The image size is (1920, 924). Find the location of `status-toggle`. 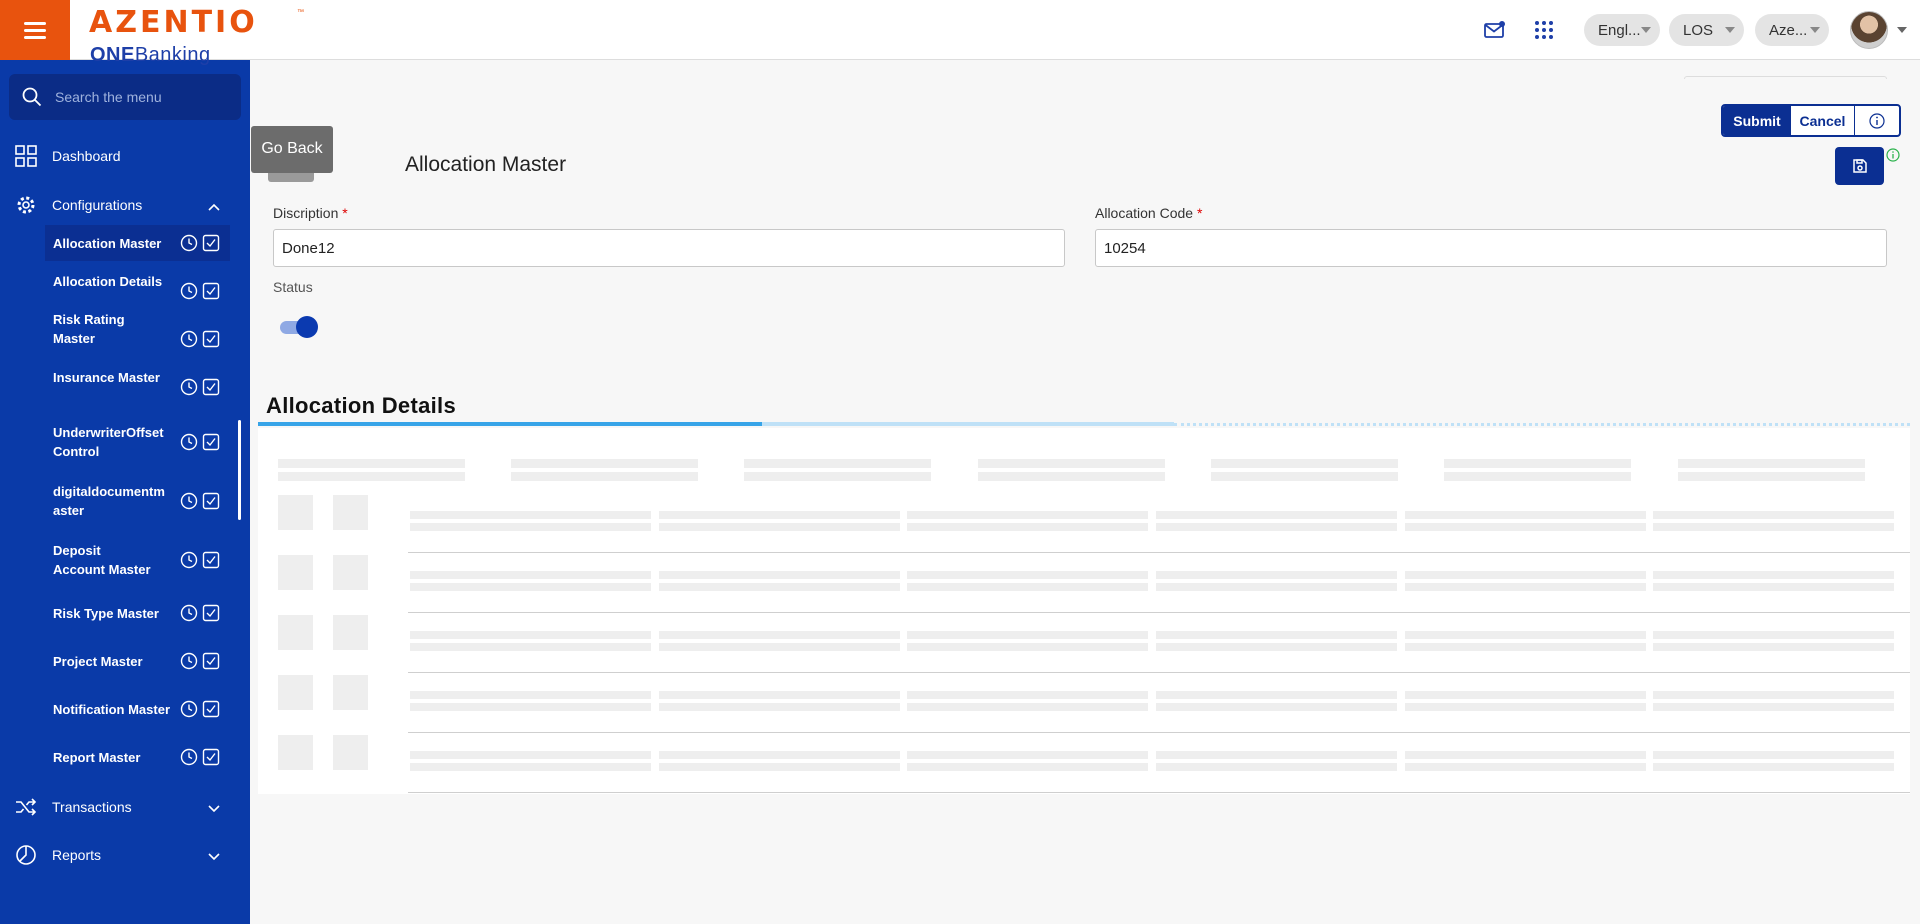

status-toggle is located at coordinates (299, 327).